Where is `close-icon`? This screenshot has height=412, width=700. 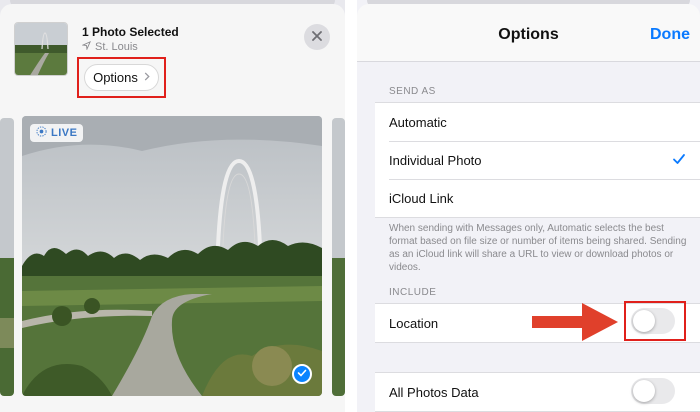
close-icon is located at coordinates (317, 37).